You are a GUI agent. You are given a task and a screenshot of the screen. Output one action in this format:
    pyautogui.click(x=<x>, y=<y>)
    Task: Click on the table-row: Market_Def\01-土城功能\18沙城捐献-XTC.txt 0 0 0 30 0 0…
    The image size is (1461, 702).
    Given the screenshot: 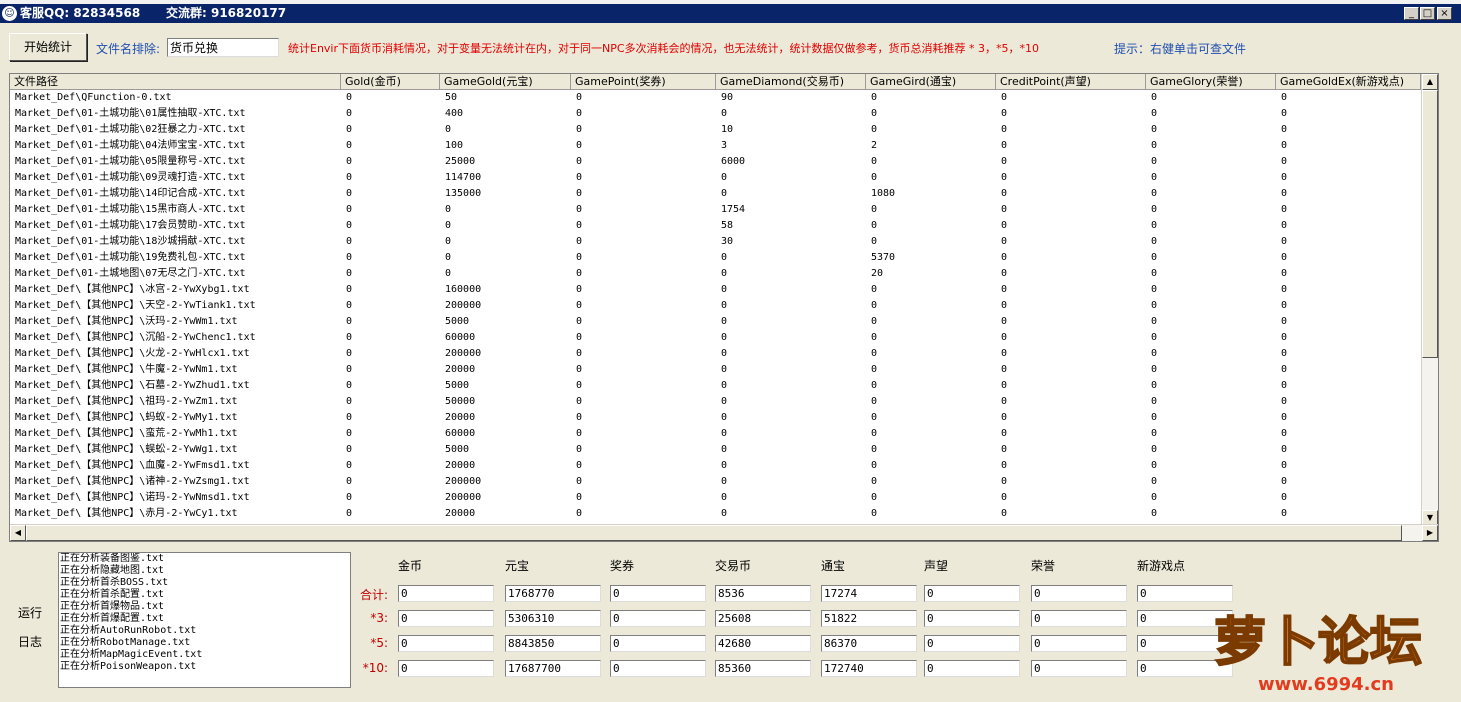 What is the action you would take?
    pyautogui.click(x=715, y=242)
    